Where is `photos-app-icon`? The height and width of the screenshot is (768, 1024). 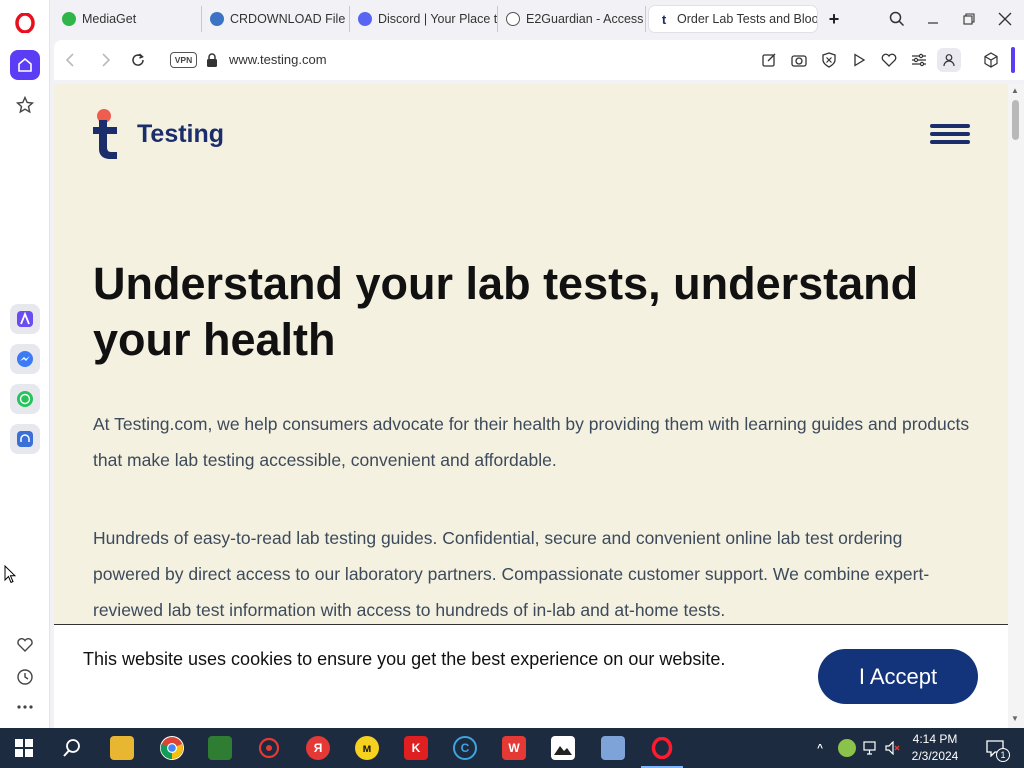
photos-app-icon is located at coordinates (563, 748).